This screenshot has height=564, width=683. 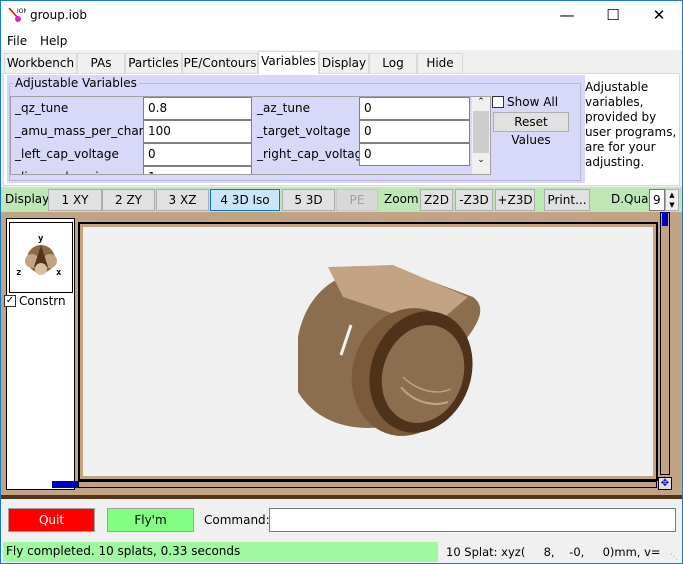 I want to click on zoom-in-3d-button: +Z3D, so click(x=515, y=200).